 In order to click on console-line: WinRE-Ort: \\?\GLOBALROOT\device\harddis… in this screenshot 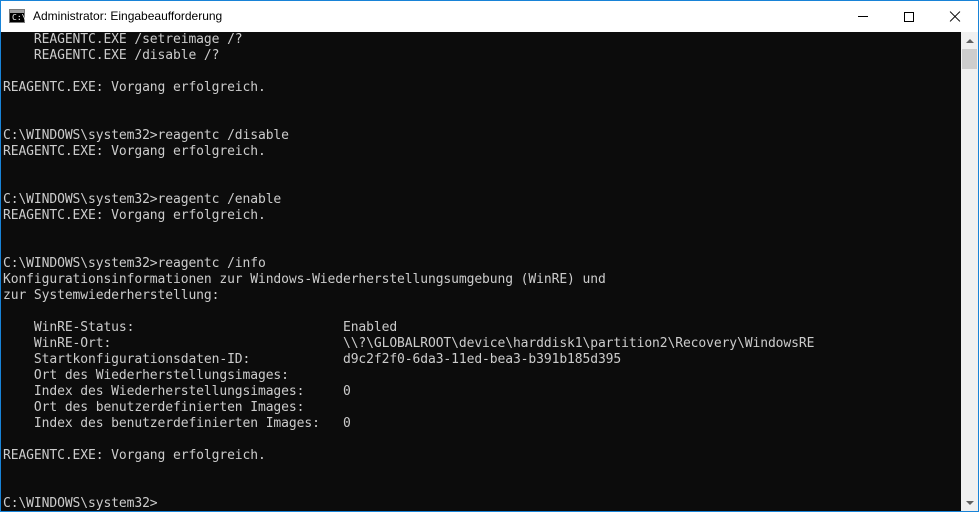, I will do `click(409, 343)`.